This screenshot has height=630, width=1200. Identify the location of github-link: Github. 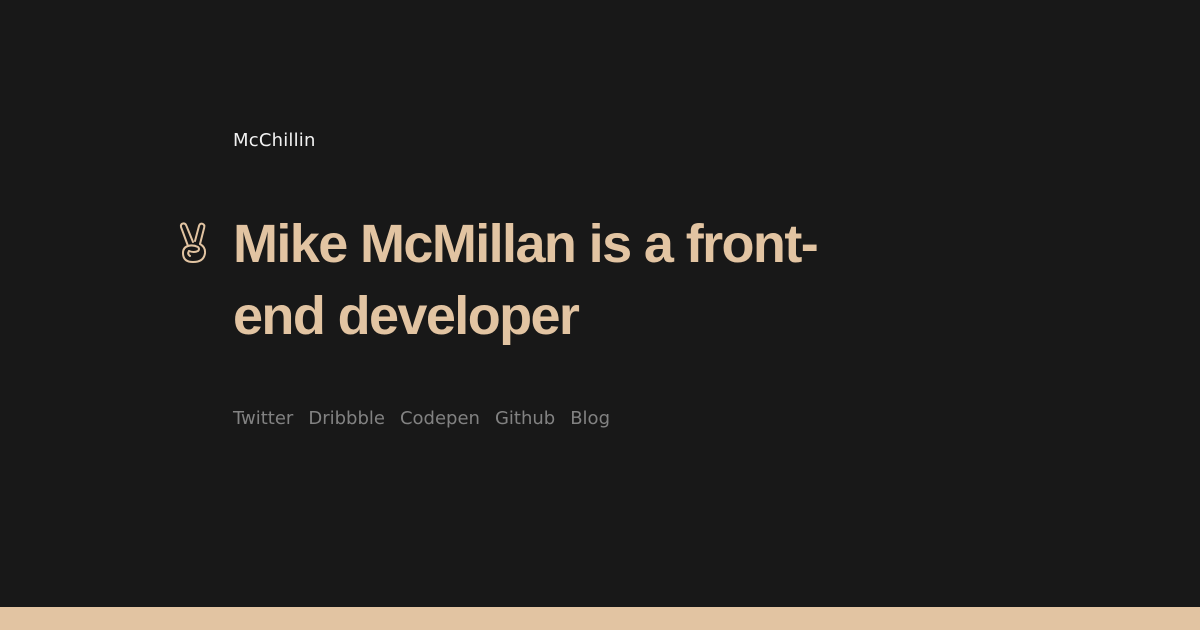
(525, 419).